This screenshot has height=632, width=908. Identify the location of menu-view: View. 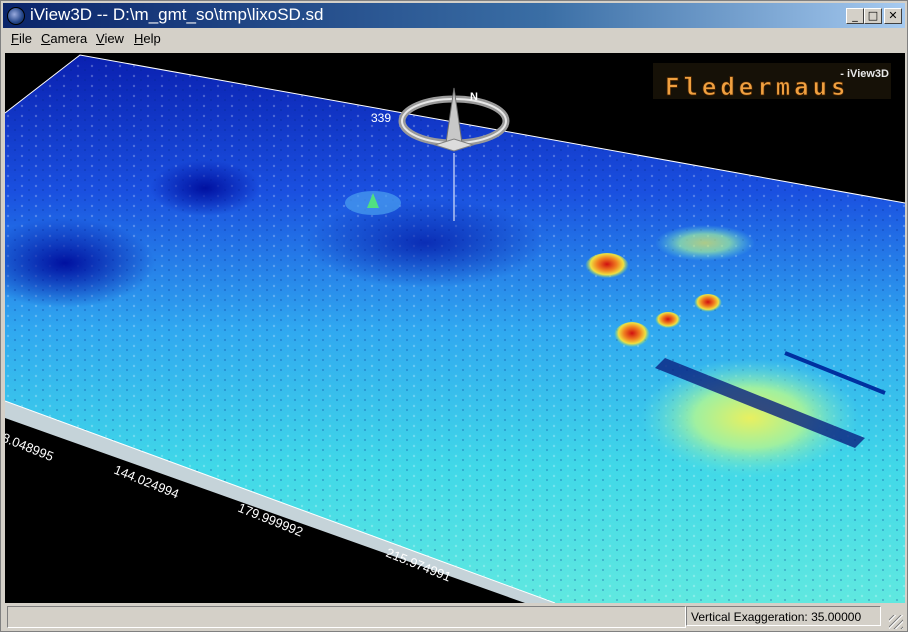
(110, 38).